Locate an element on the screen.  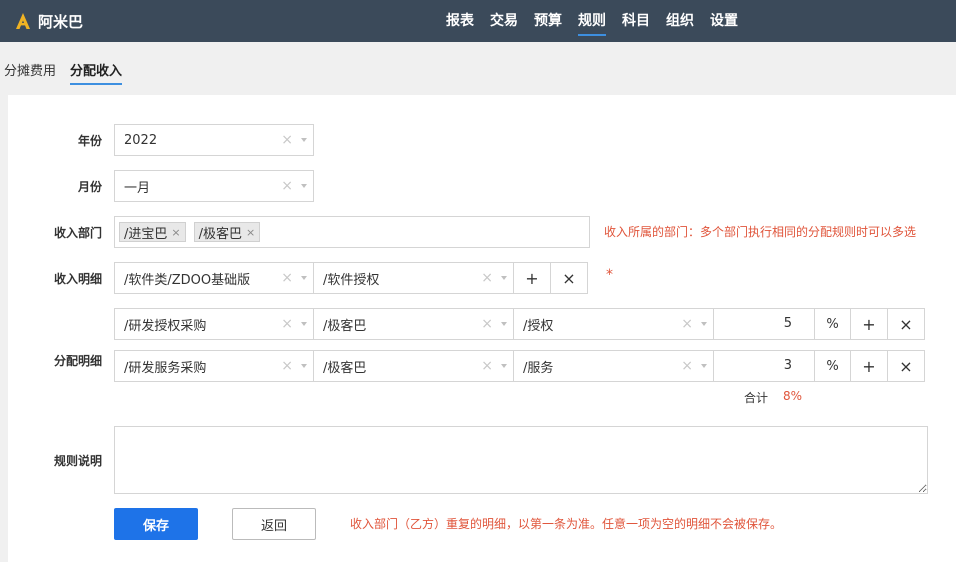
top-navbar: 阿米巴 报表 交易 预算 规则 科目 组织 设置 is located at coordinates (478, 21).